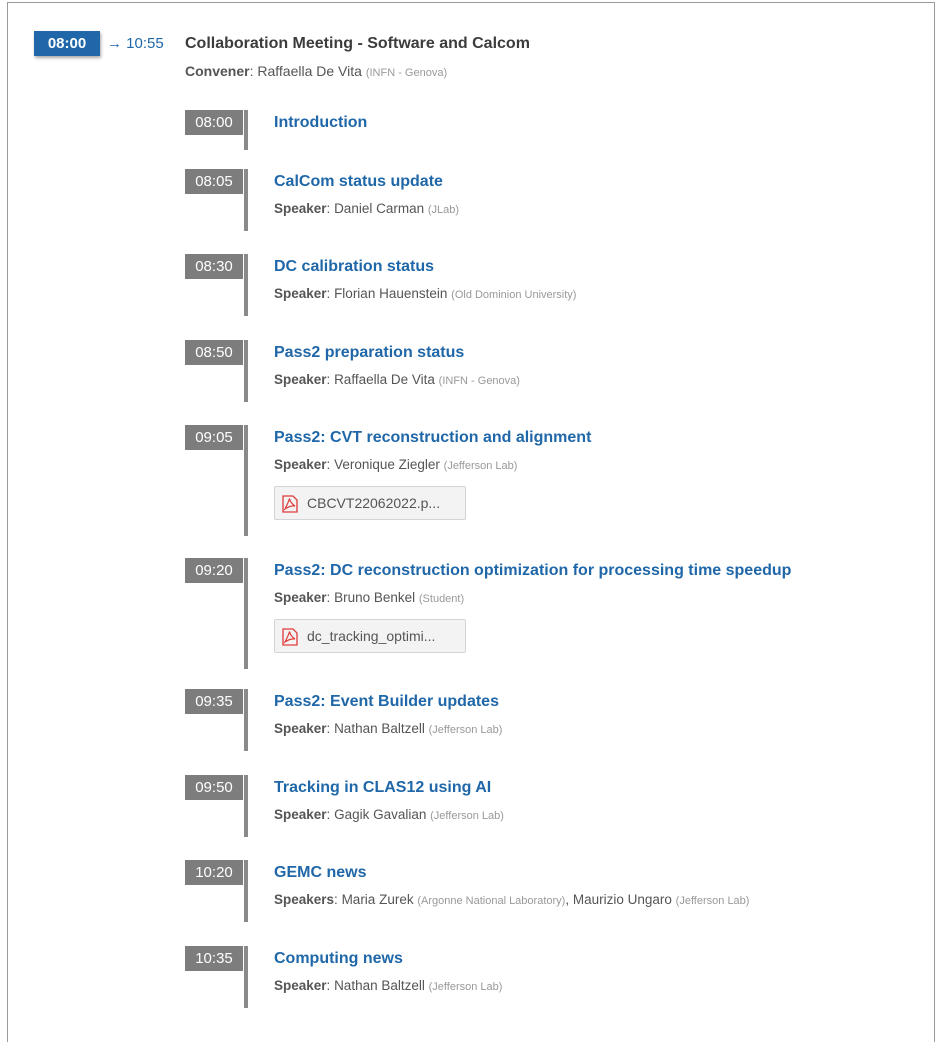 This screenshot has height=1042, width=938. I want to click on contribution-time: 08:05, so click(214, 181).